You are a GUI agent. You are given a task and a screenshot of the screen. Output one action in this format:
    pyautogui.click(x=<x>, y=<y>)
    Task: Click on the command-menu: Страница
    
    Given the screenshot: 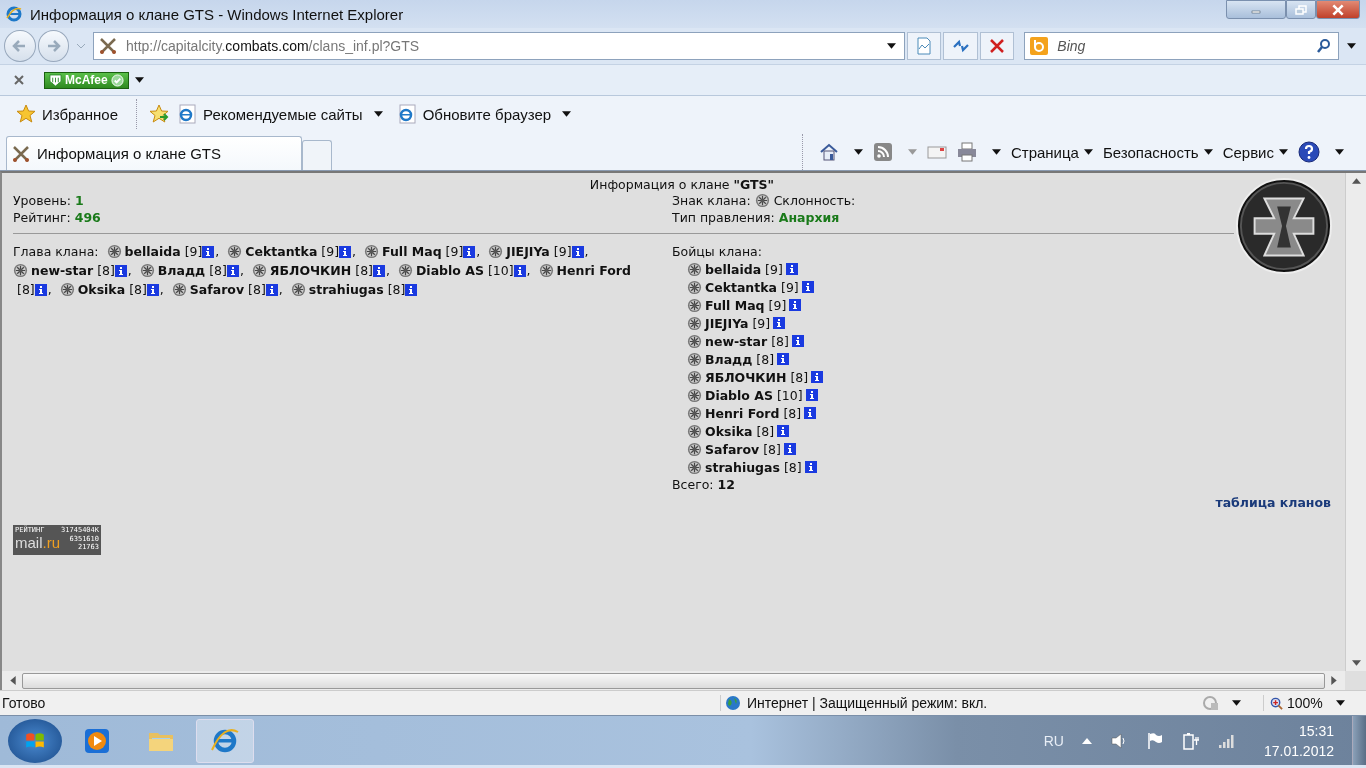 What is the action you would take?
    pyautogui.click(x=1051, y=152)
    